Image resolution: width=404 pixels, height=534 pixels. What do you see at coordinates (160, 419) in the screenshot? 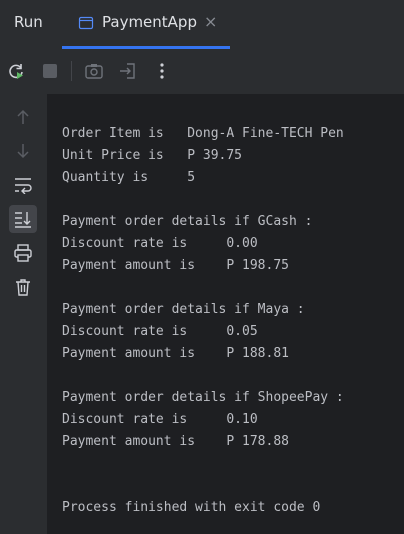
I see `console-line: Discount rate is 0.10` at bounding box center [160, 419].